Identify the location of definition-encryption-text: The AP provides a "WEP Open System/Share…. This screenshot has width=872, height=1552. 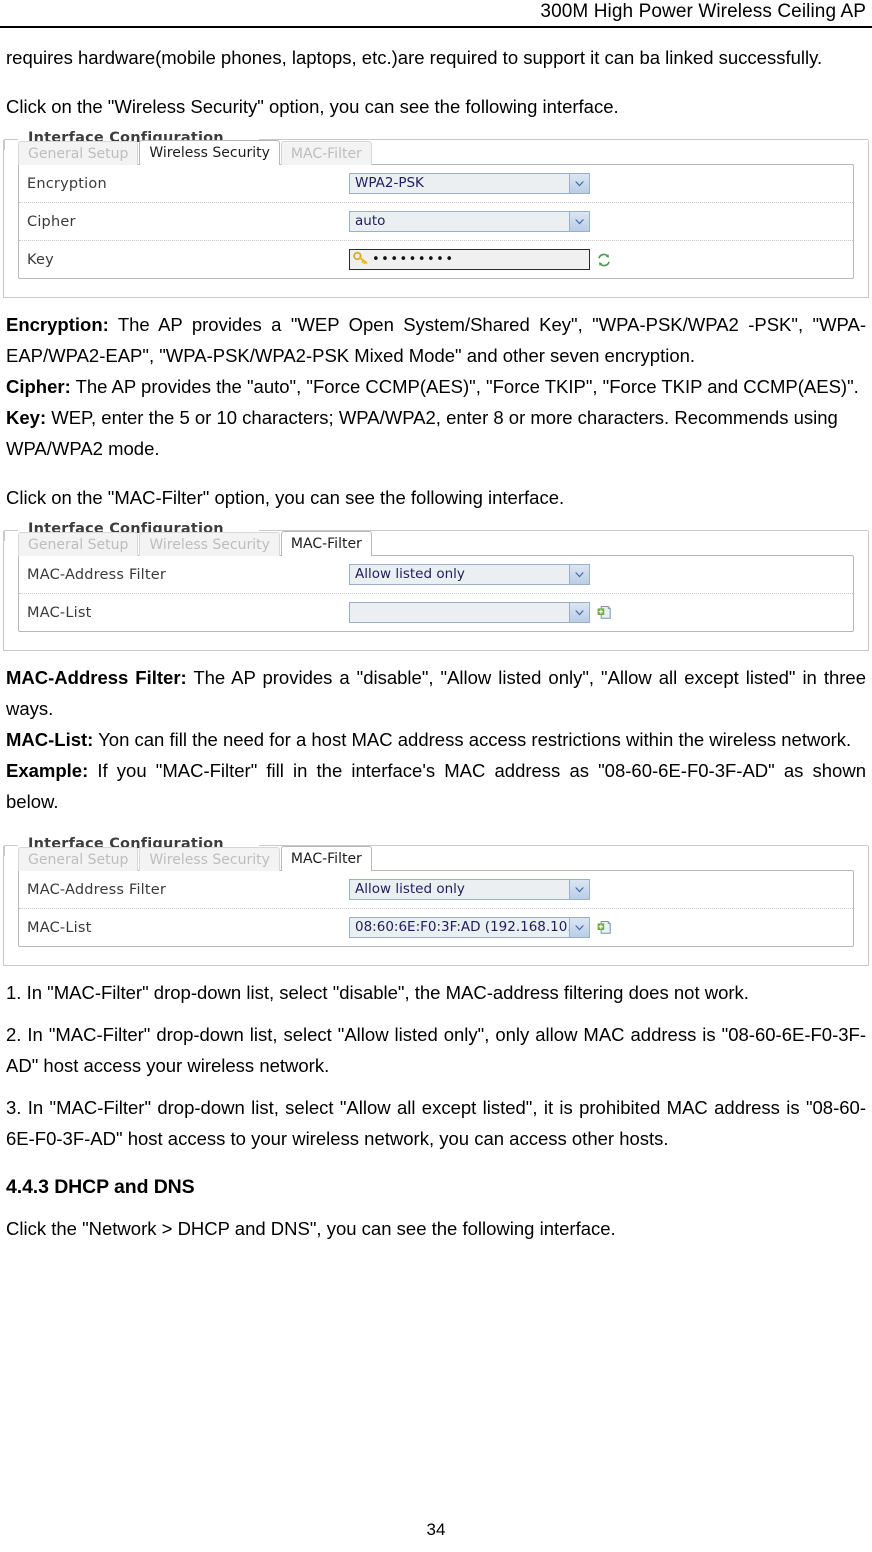
(436, 340).